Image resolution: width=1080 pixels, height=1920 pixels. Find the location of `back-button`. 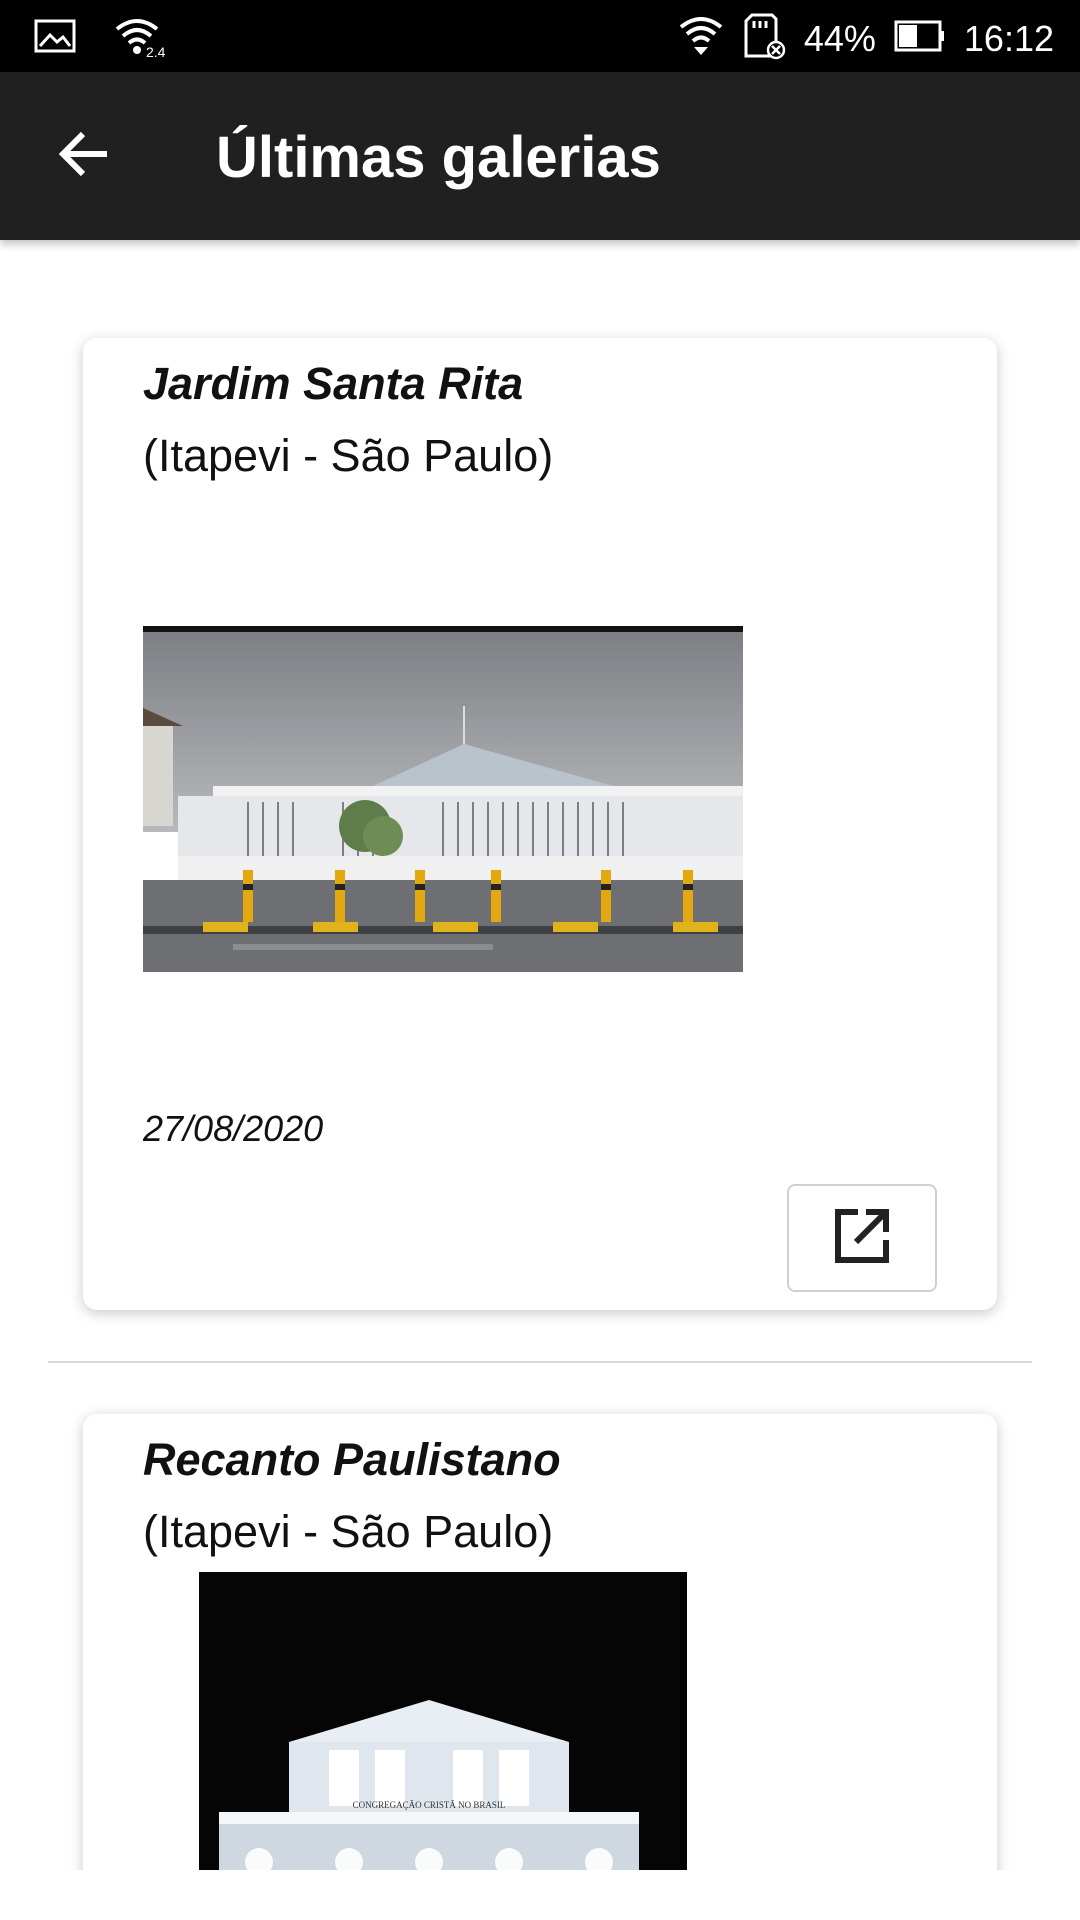

back-button is located at coordinates (84, 156).